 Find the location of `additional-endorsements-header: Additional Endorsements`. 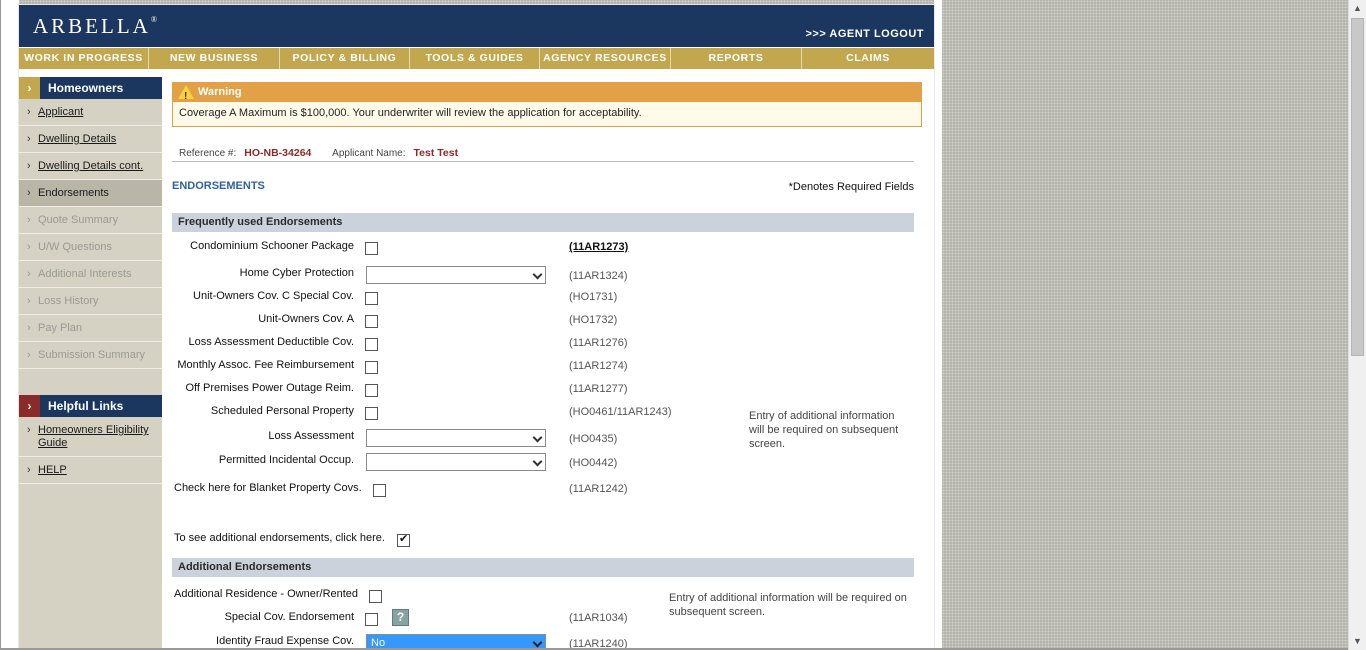

additional-endorsements-header: Additional Endorsements is located at coordinates (543, 567).